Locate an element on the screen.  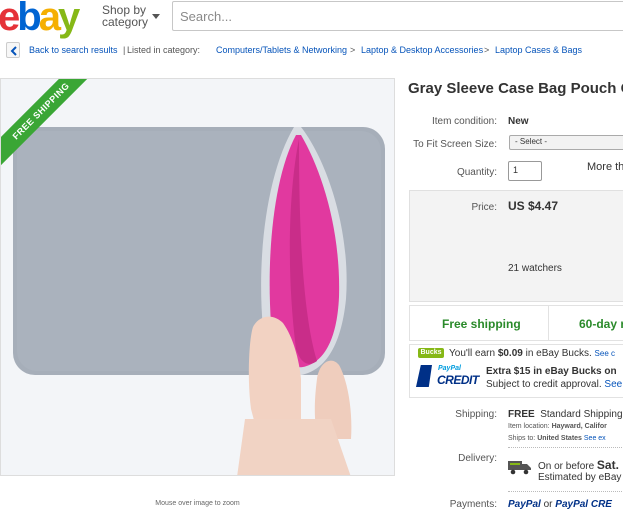
logo-letter-b: b is located at coordinates (29, 19).